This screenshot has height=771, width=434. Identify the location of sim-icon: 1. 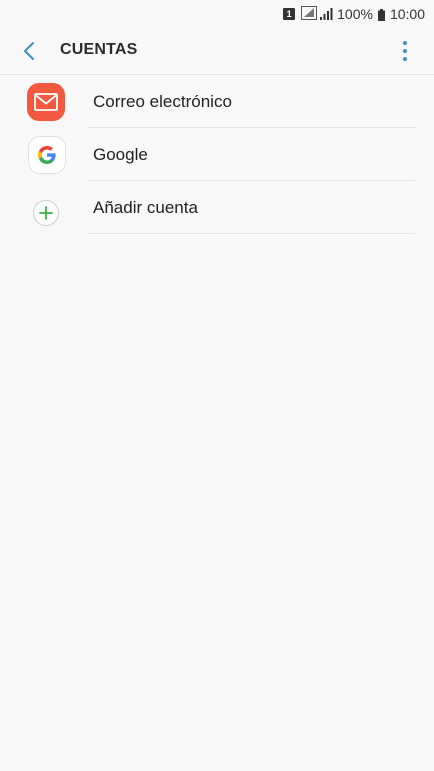
(289, 14).